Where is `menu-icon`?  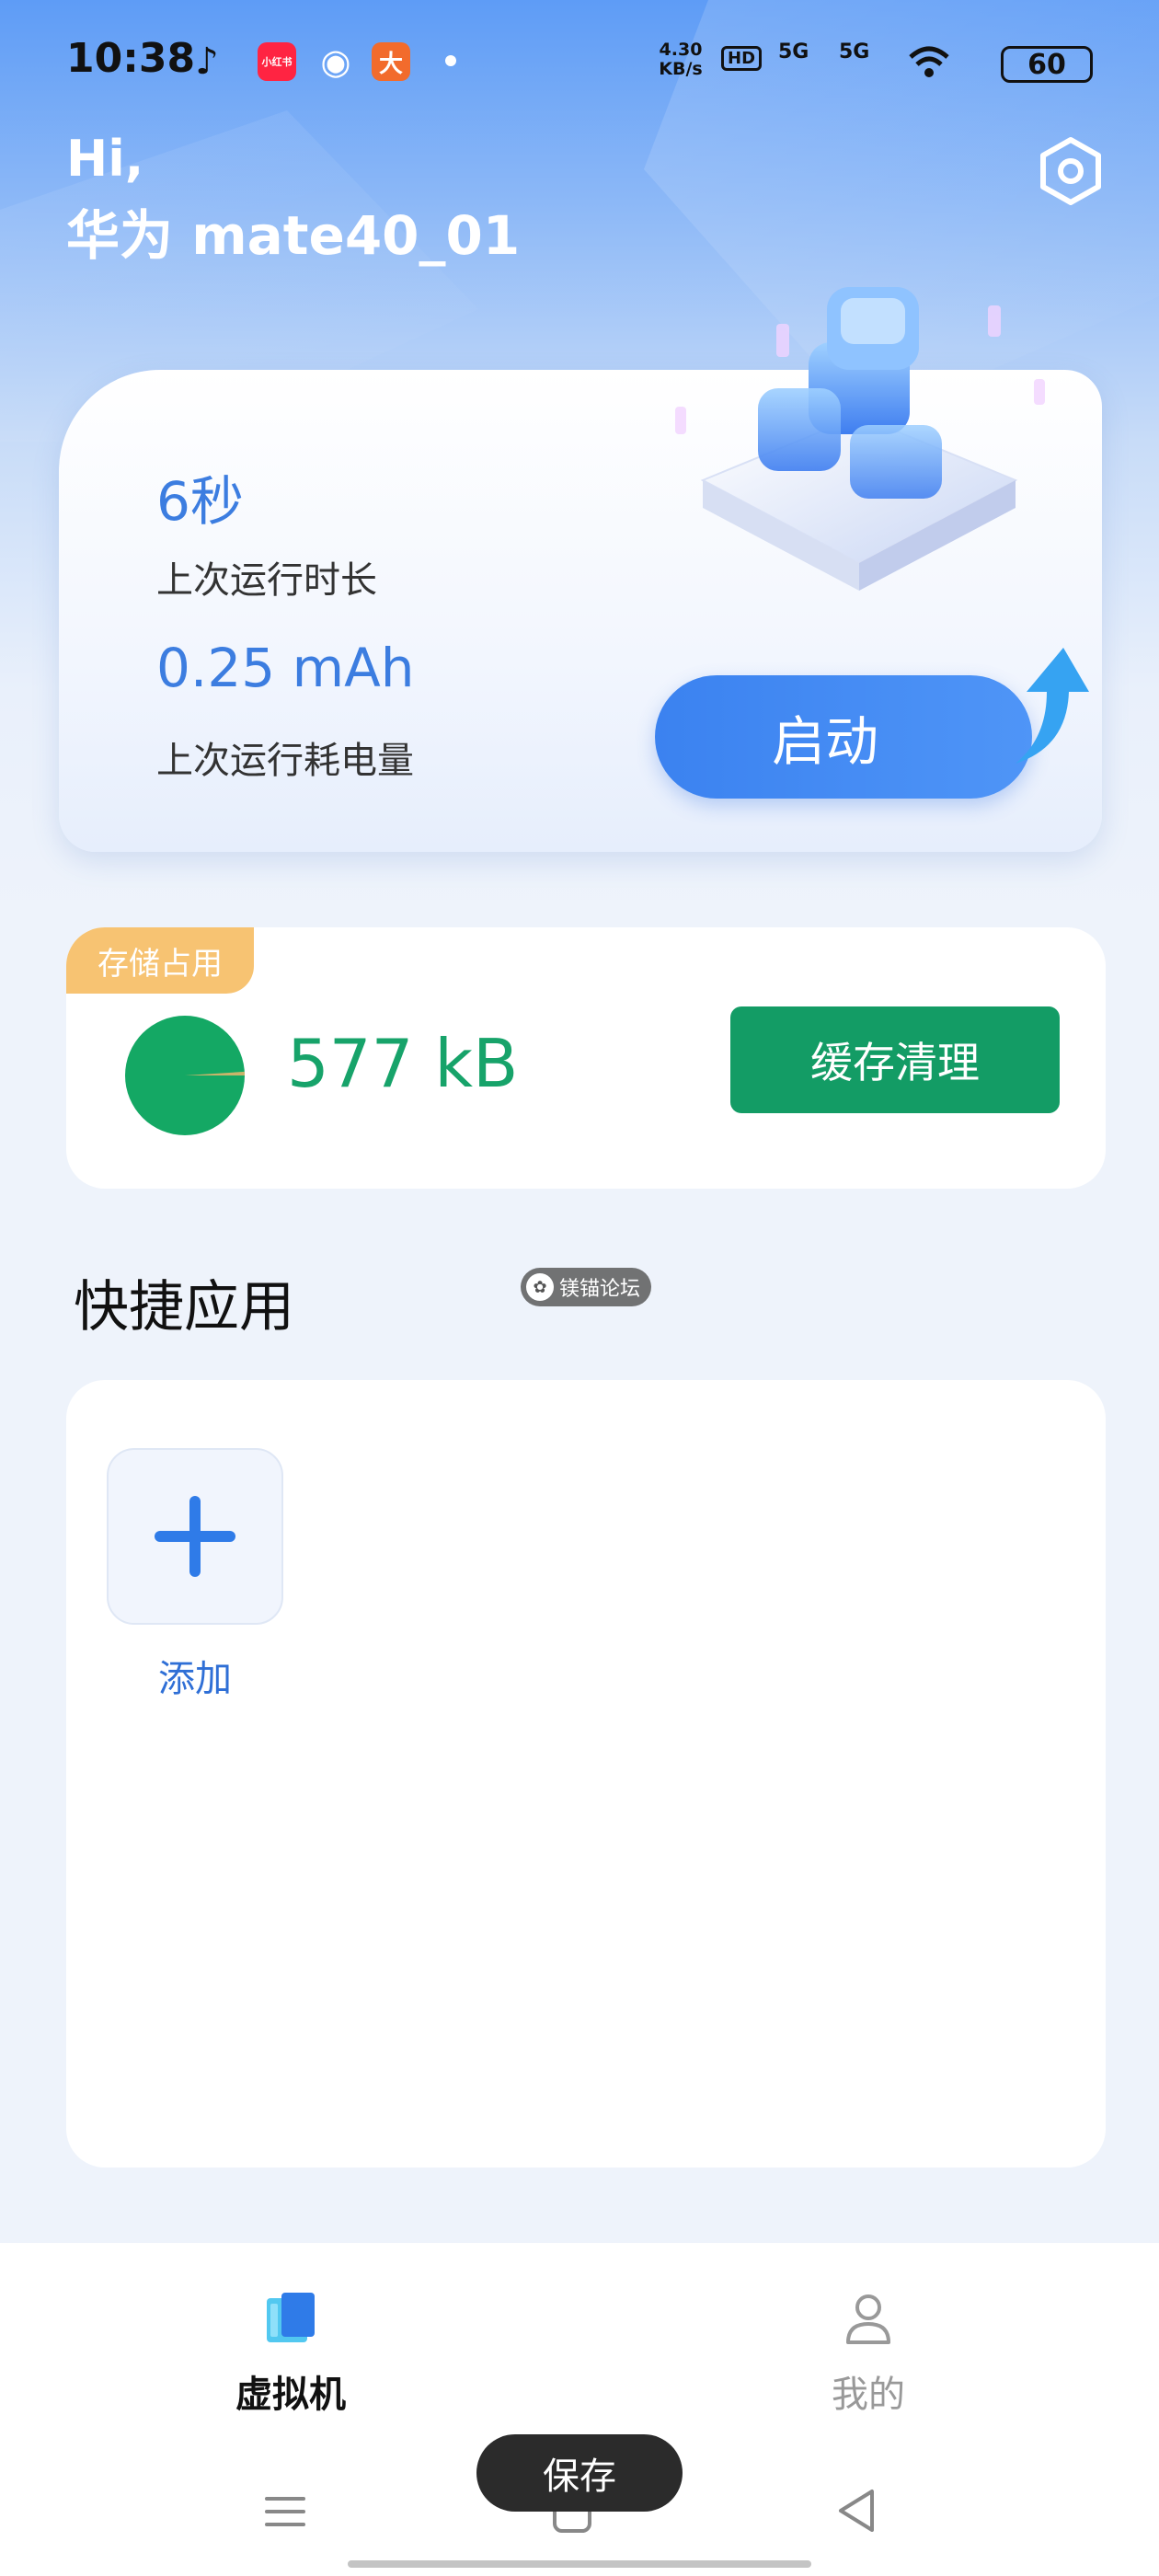 menu-icon is located at coordinates (285, 2512).